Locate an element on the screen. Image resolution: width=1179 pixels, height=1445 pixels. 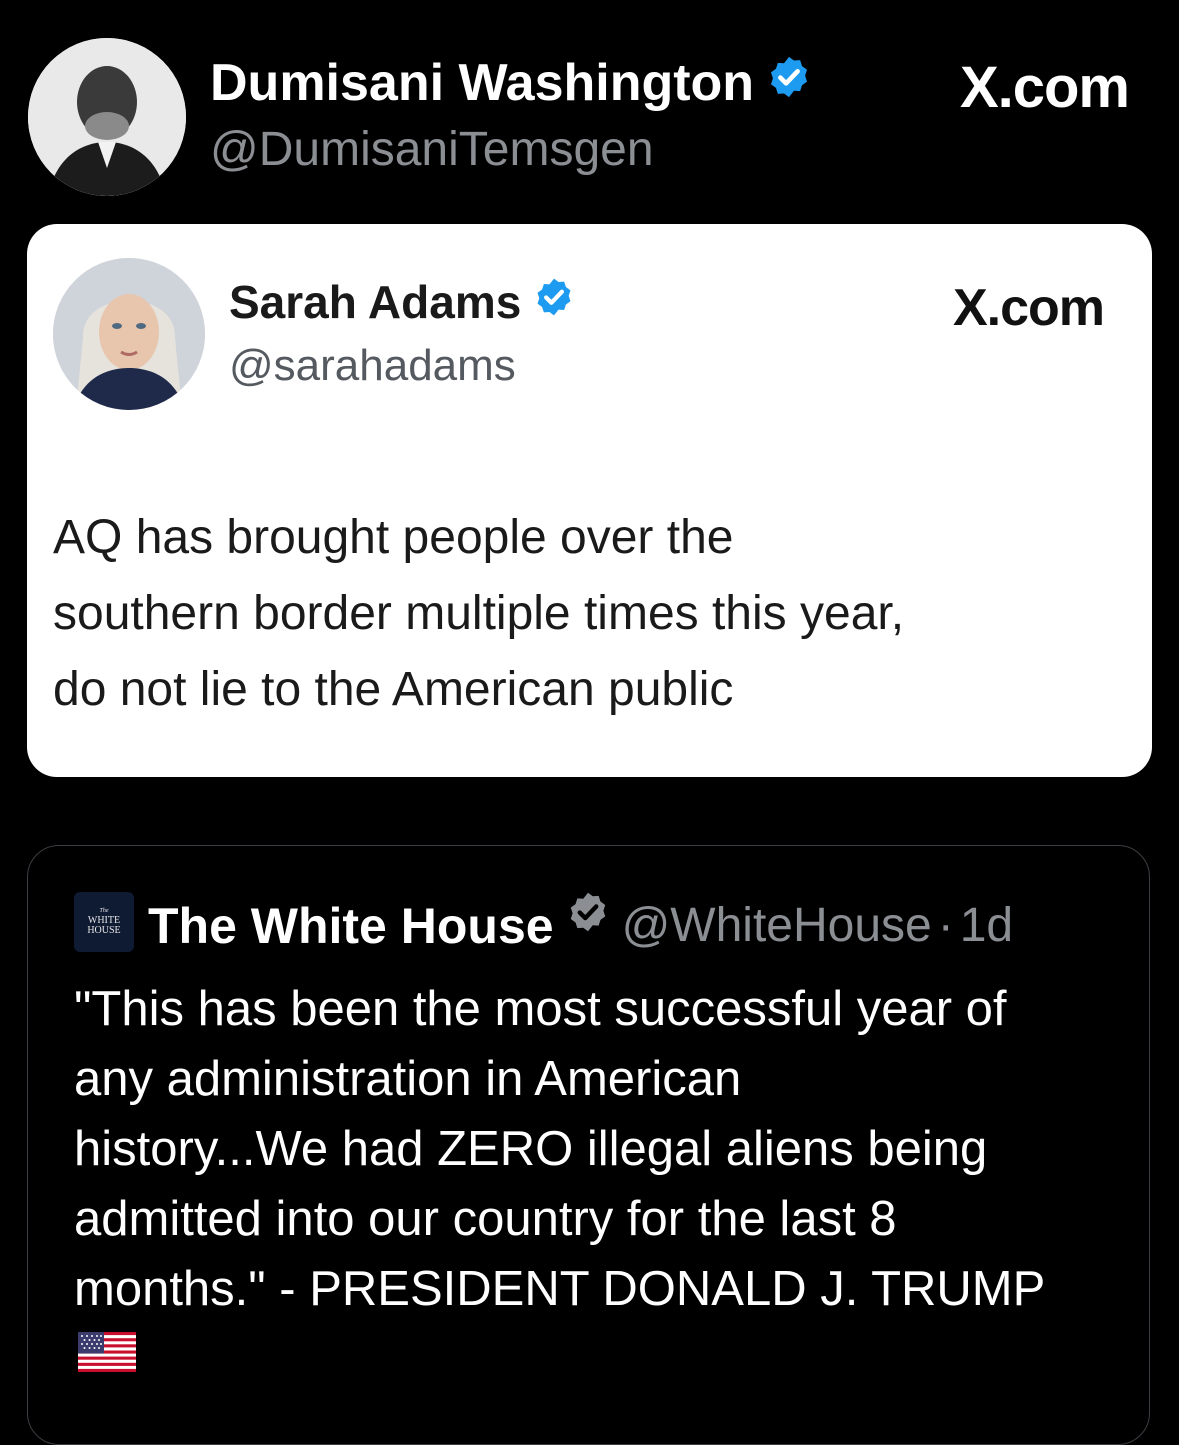
post-text-line: AQ has brought people over the is located at coordinates (393, 537).